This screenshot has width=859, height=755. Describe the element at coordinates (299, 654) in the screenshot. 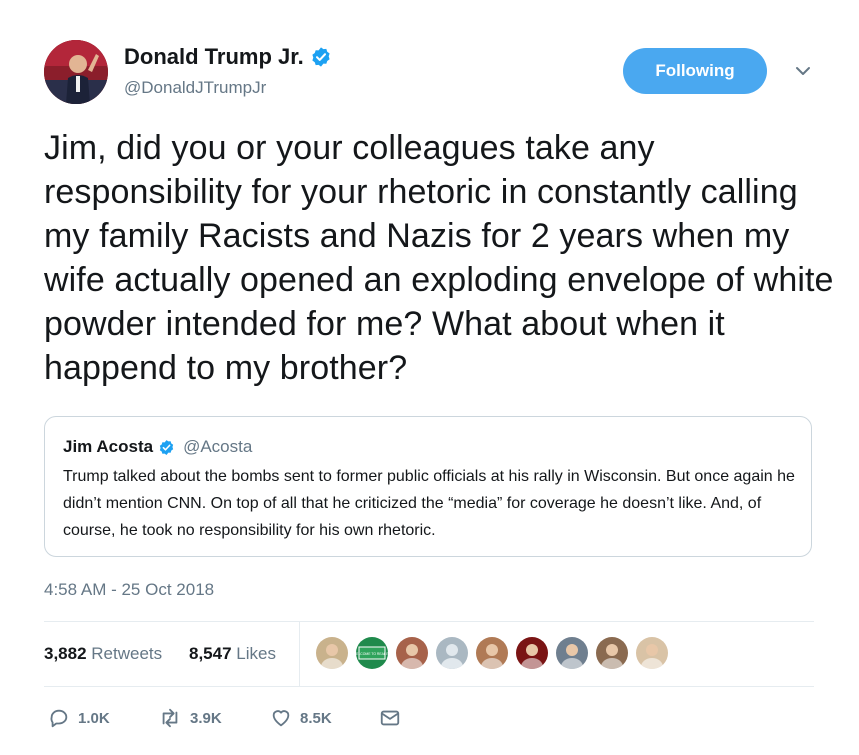

I see `stats-separator` at that location.